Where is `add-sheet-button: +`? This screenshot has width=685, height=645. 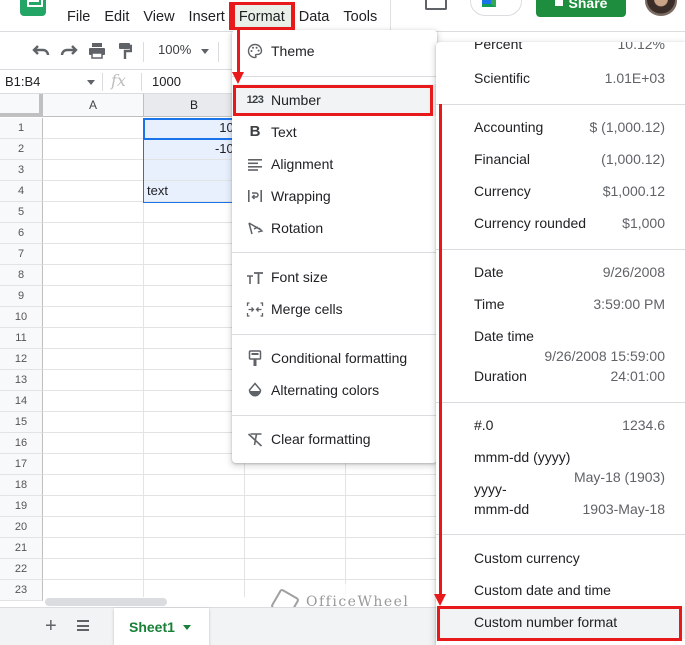 add-sheet-button: + is located at coordinates (51, 626).